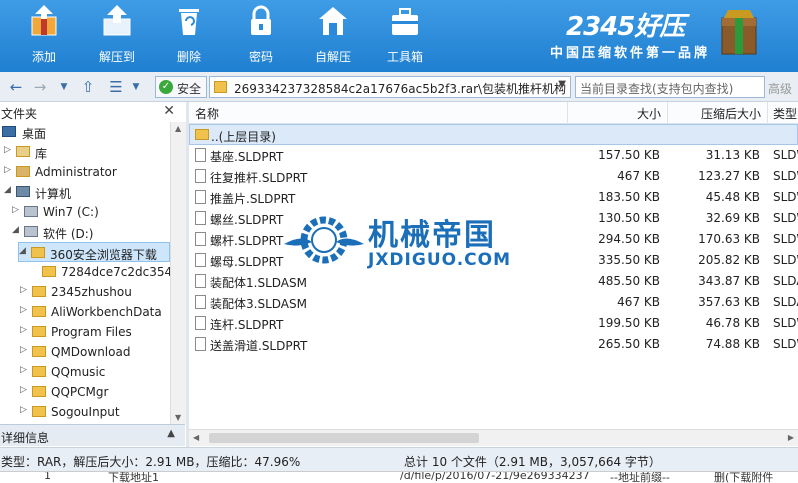 The image size is (798, 483). What do you see at coordinates (95, 312) in the screenshot?
I see `tree-item-aliworkbench: ▷ AliWorkbenchData` at bounding box center [95, 312].